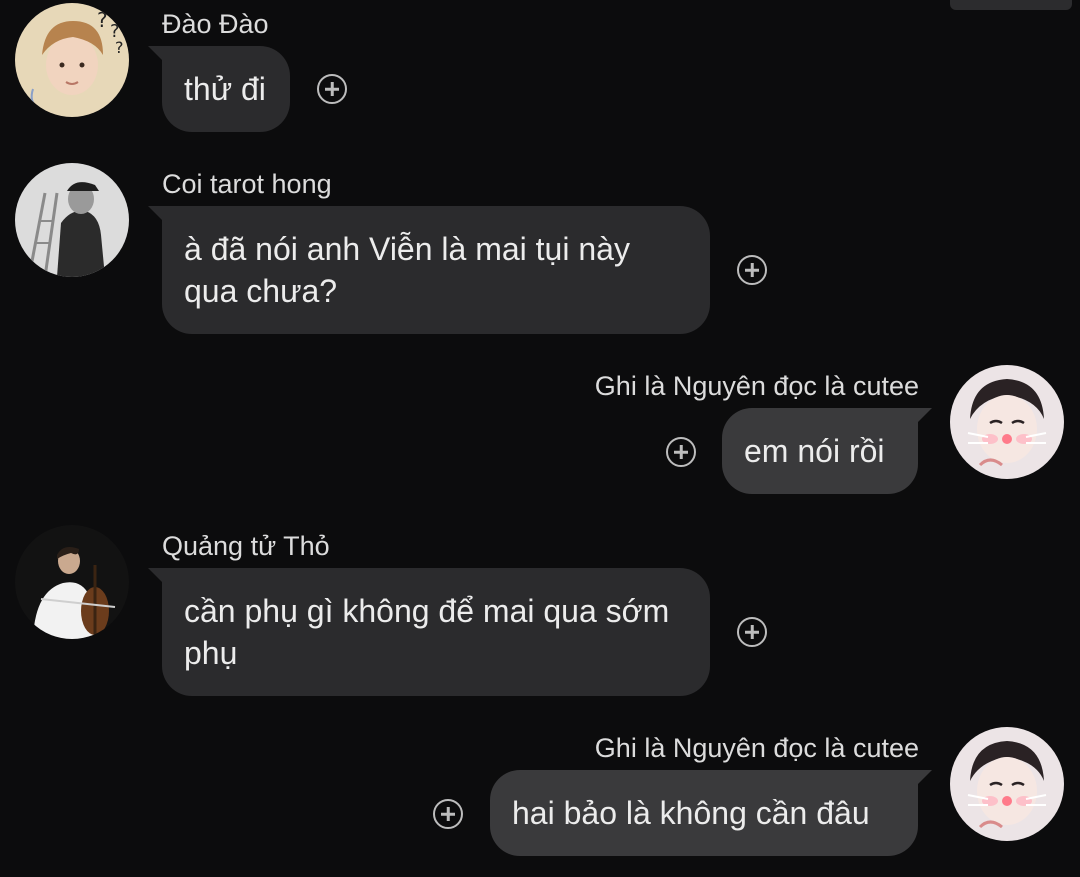 The image size is (1080, 877). I want to click on top-bar-fragment, so click(1011, 5).